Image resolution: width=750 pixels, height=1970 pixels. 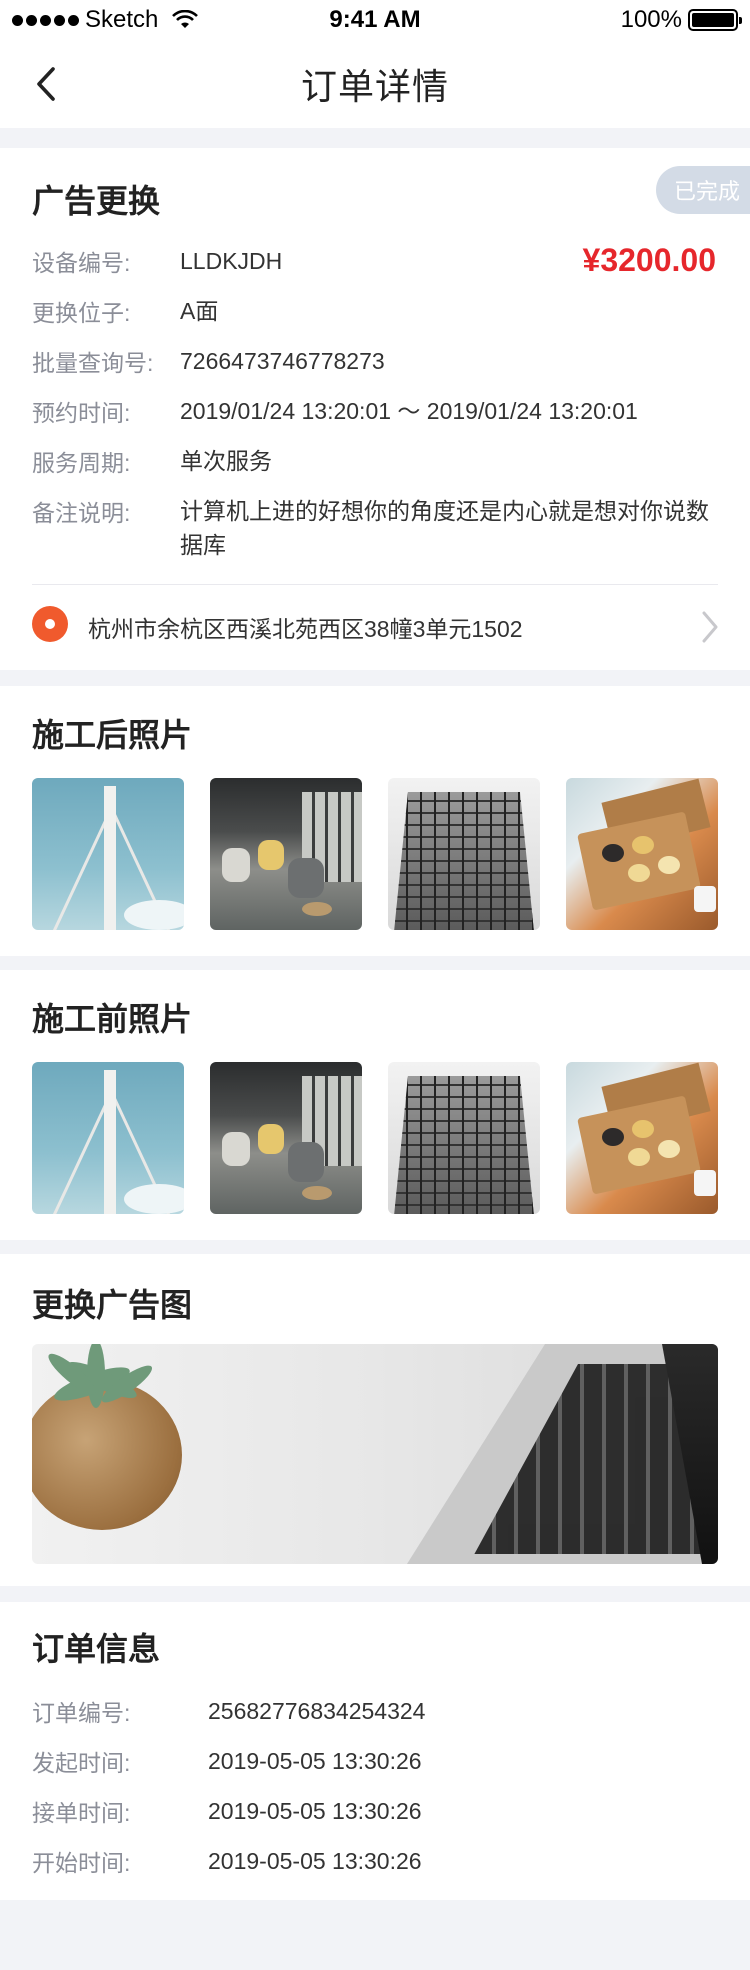 What do you see at coordinates (93, 363) in the screenshot?
I see `field-label: 批量查询号:` at bounding box center [93, 363].